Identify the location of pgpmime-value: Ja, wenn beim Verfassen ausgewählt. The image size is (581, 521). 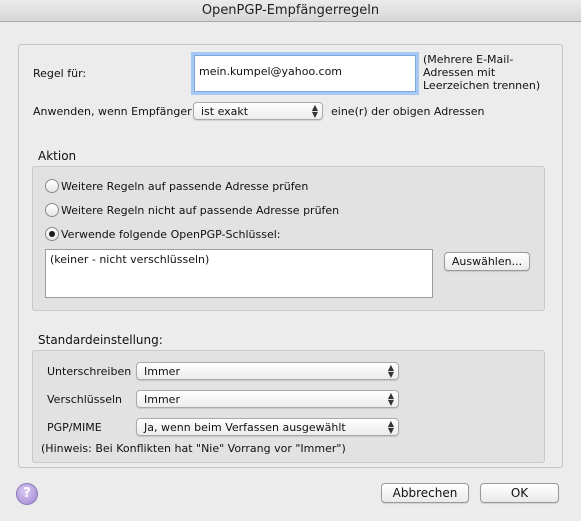
(245, 427).